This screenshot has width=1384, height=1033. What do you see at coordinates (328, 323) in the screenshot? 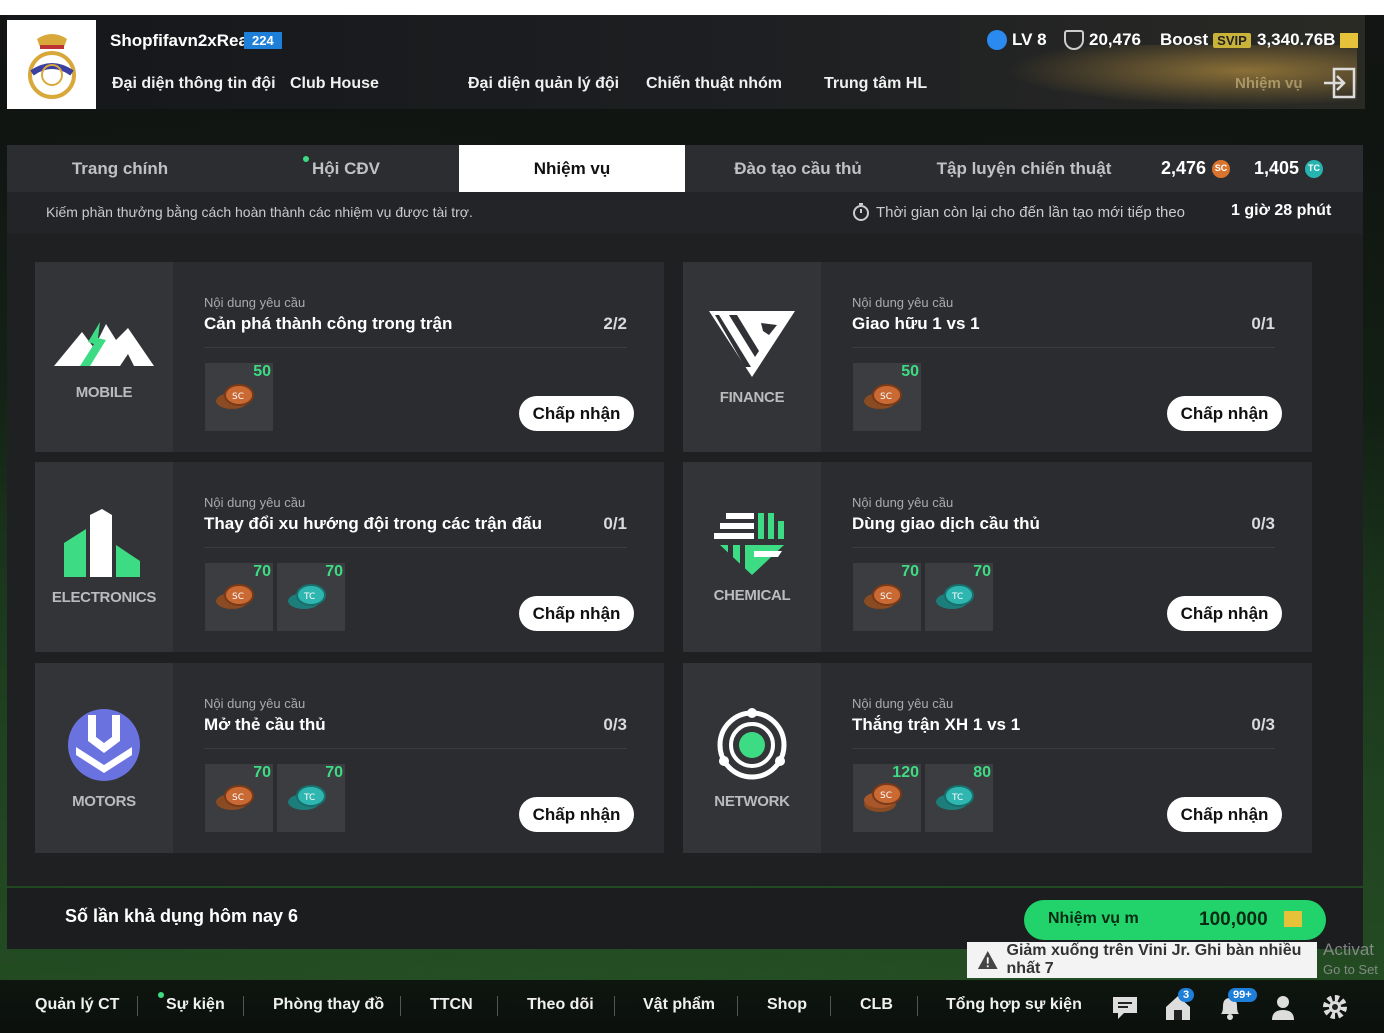
I see `mission-title: Cản phá thành công trong trận` at bounding box center [328, 323].